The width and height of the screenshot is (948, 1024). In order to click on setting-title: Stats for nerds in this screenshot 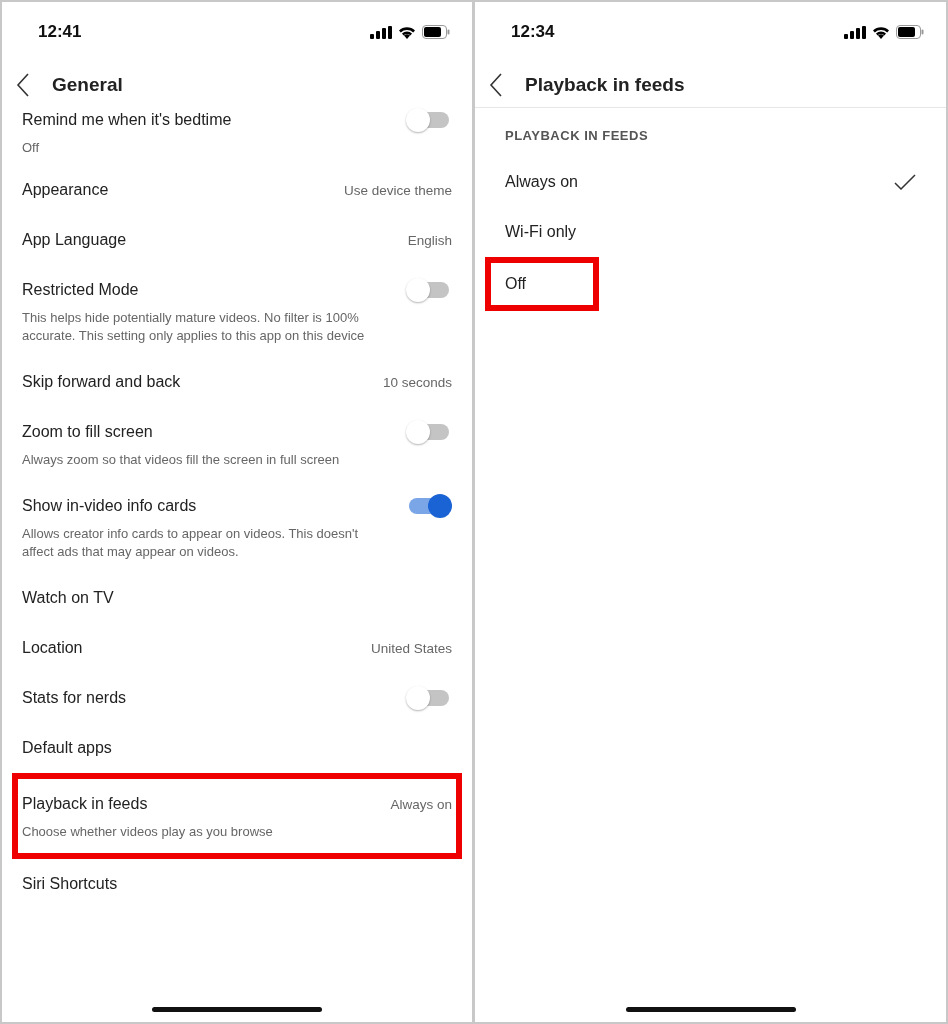, I will do `click(74, 698)`.